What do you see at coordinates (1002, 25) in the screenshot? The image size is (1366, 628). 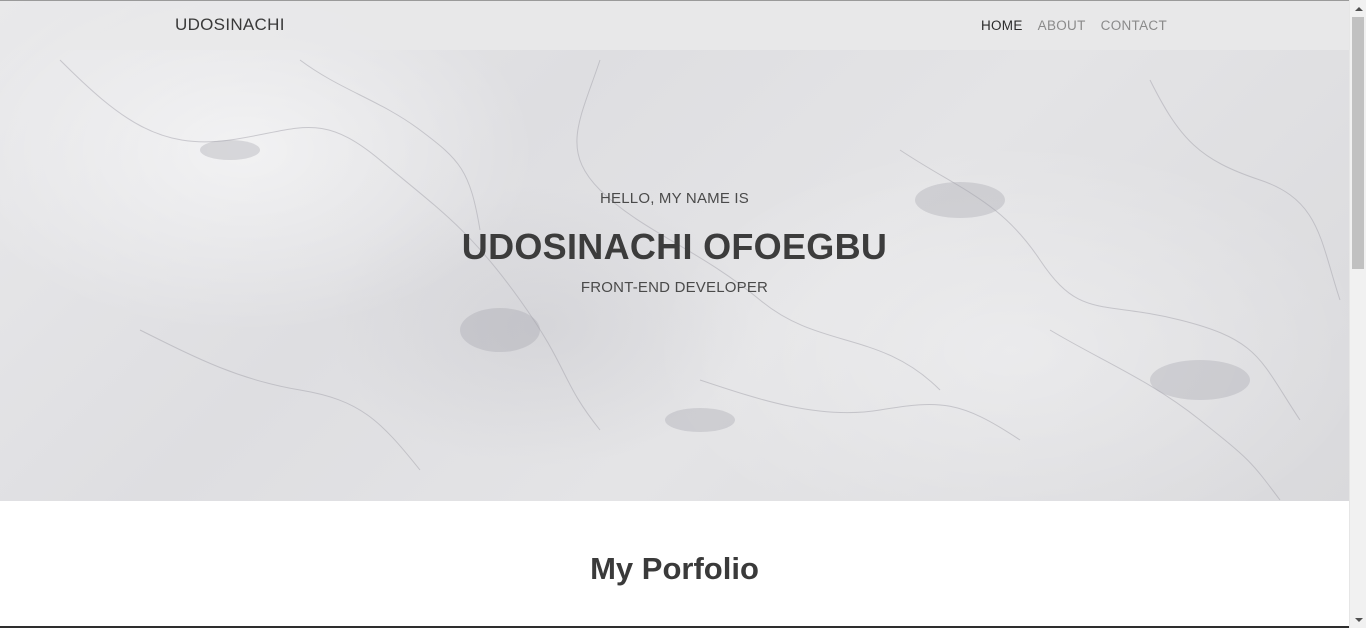 I see `nav-home-link: HOME` at bounding box center [1002, 25].